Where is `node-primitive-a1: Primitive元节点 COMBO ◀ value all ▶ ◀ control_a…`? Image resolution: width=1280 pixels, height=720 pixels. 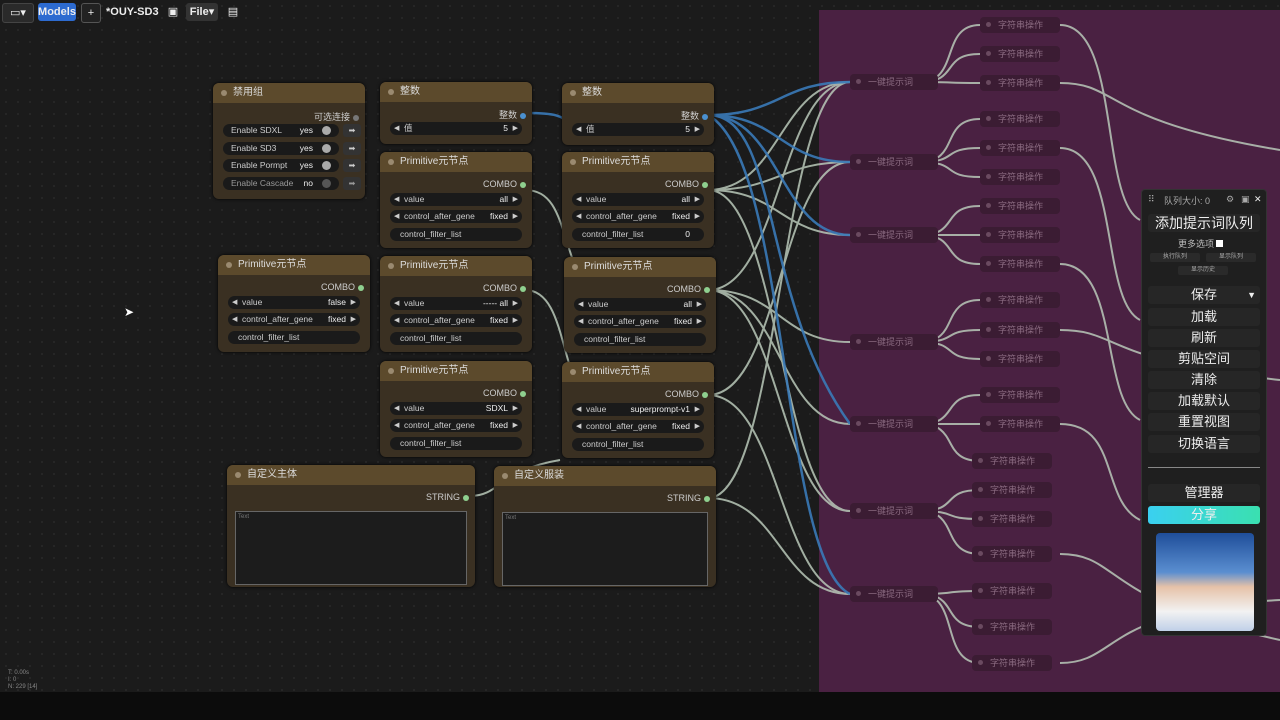 node-primitive-a1: Primitive元节点 COMBO ◀ value all ▶ ◀ control_a… is located at coordinates (456, 200).